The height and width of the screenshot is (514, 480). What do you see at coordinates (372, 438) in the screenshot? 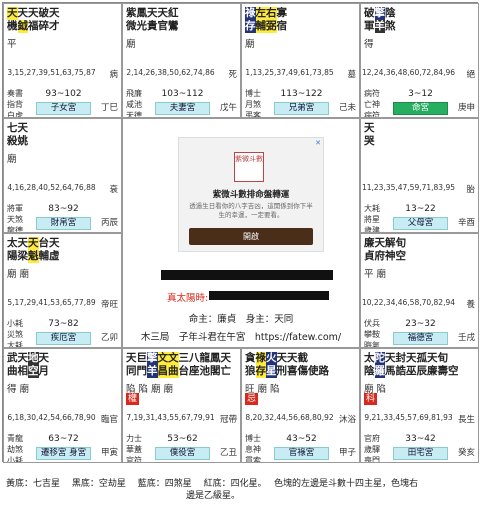
I see `god-item: 官府` at bounding box center [372, 438].